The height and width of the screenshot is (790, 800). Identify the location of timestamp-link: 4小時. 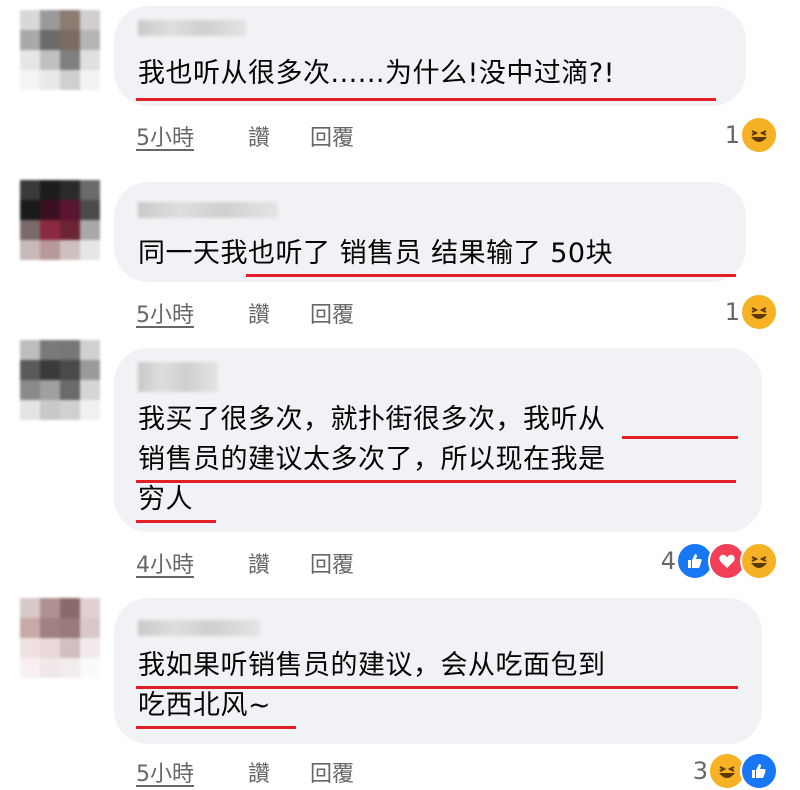
(192, 563).